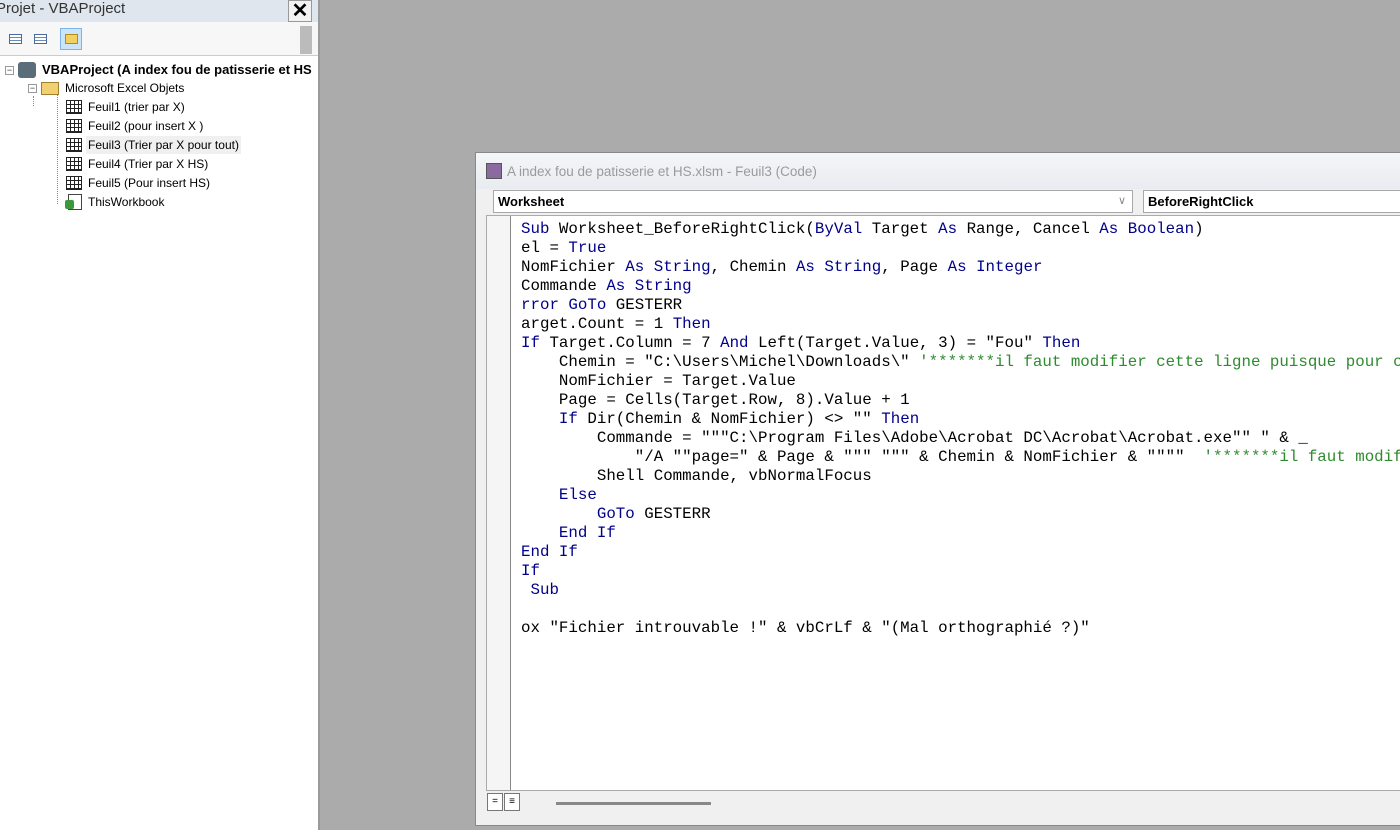 This screenshot has height=830, width=1400. I want to click on view-code-icon, so click(15, 39).